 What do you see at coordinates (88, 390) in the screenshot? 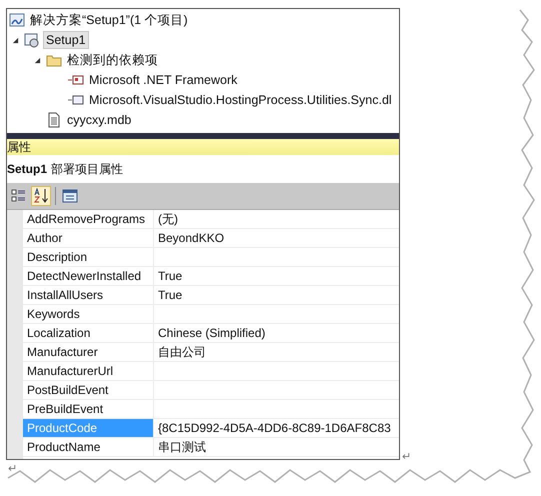
I see `property-name: PostBuildEvent` at bounding box center [88, 390].